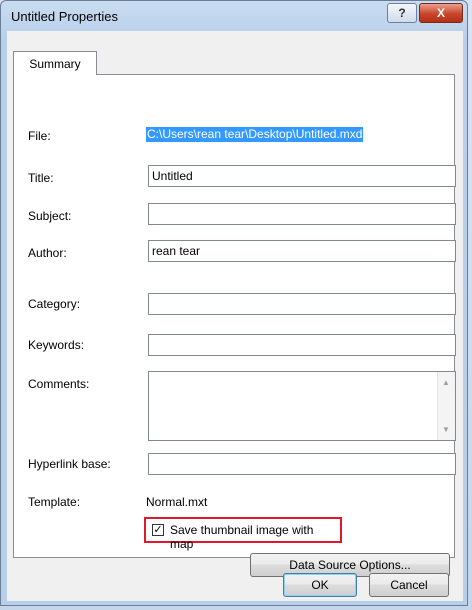 The width and height of the screenshot is (472, 610). I want to click on keywords-input, so click(302, 345).